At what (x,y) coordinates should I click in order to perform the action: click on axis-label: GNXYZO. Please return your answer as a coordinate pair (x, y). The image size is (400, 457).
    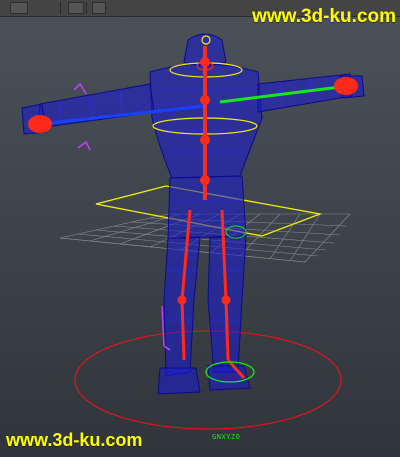
    Looking at the image, I should click on (226, 437).